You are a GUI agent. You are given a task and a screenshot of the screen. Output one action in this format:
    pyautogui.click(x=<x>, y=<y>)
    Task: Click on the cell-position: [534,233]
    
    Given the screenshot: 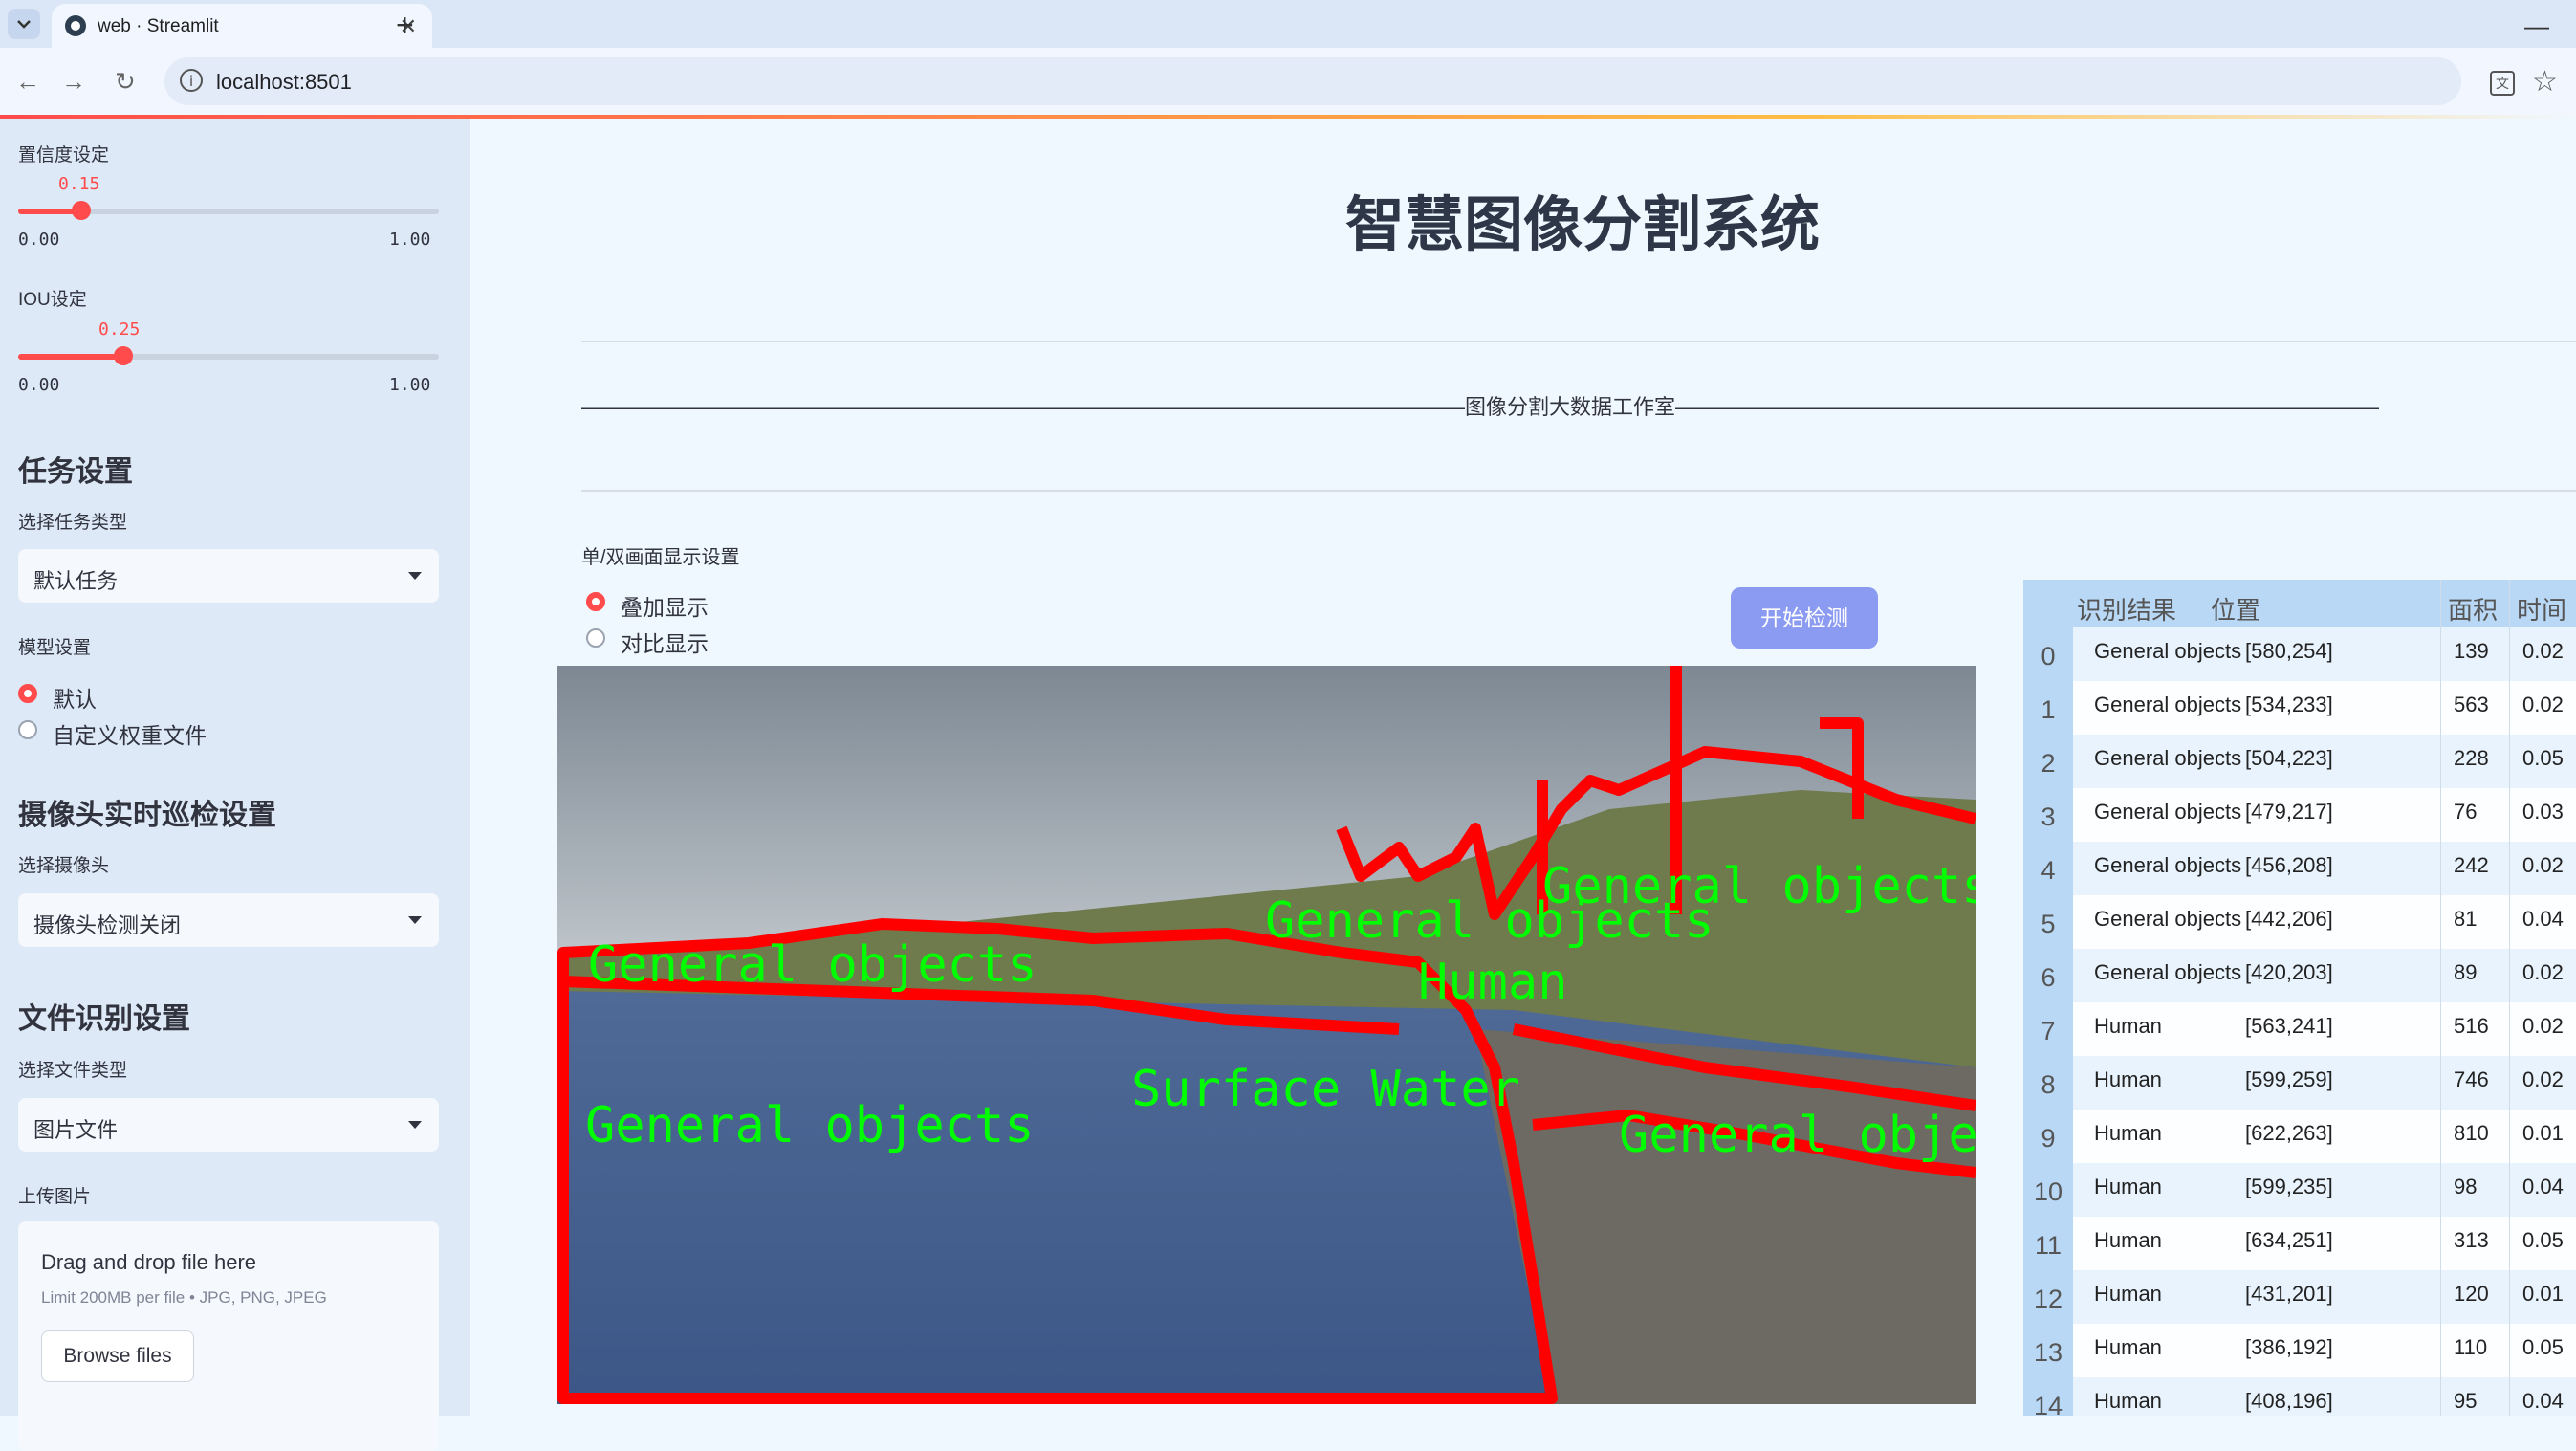 What is the action you would take?
    pyautogui.click(x=2289, y=704)
    